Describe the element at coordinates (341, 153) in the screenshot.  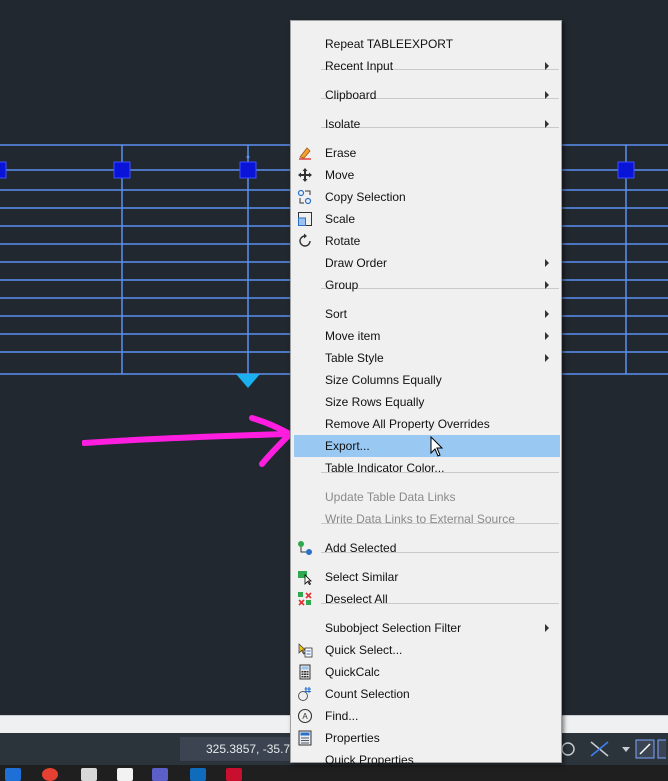
I see `menu-item-label: Erase` at that location.